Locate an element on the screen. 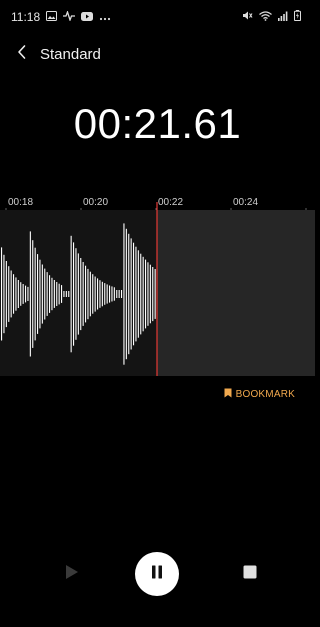  future-area is located at coordinates (236, 293).